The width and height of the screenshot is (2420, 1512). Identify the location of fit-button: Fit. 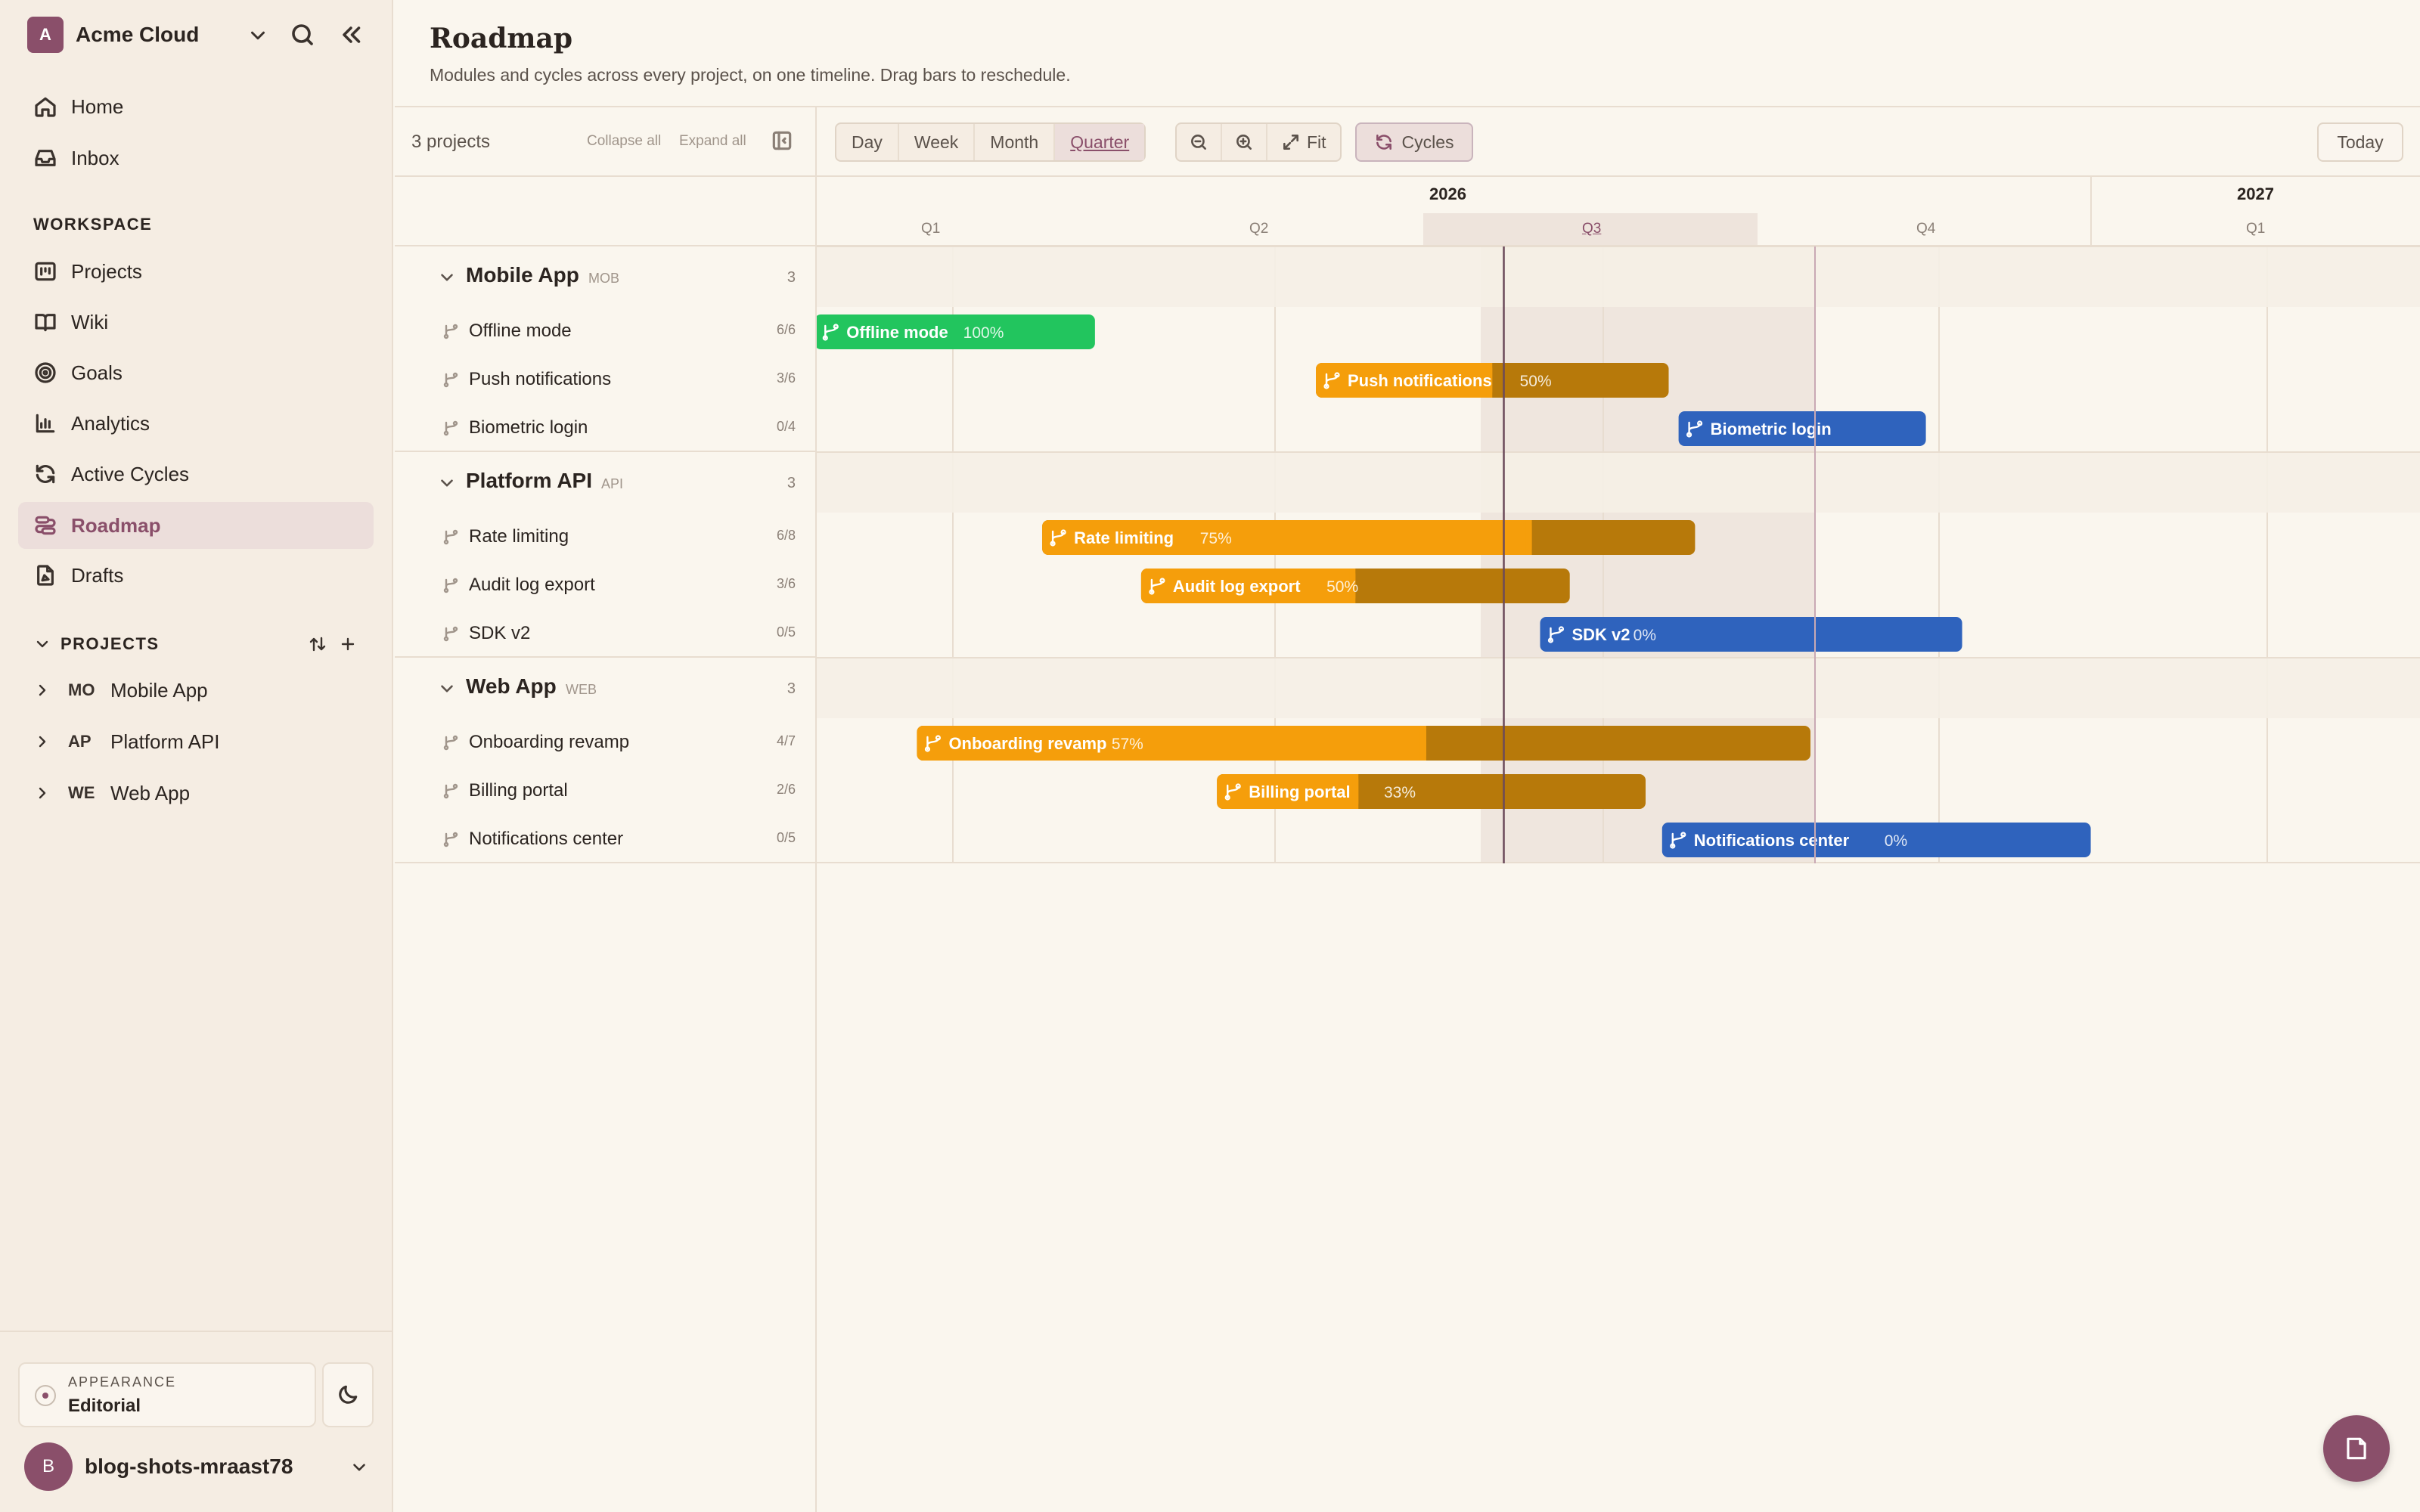
(1303, 142).